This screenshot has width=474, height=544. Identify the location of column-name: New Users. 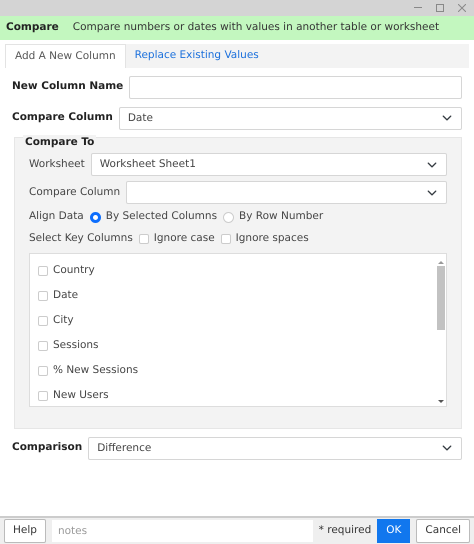
(81, 395).